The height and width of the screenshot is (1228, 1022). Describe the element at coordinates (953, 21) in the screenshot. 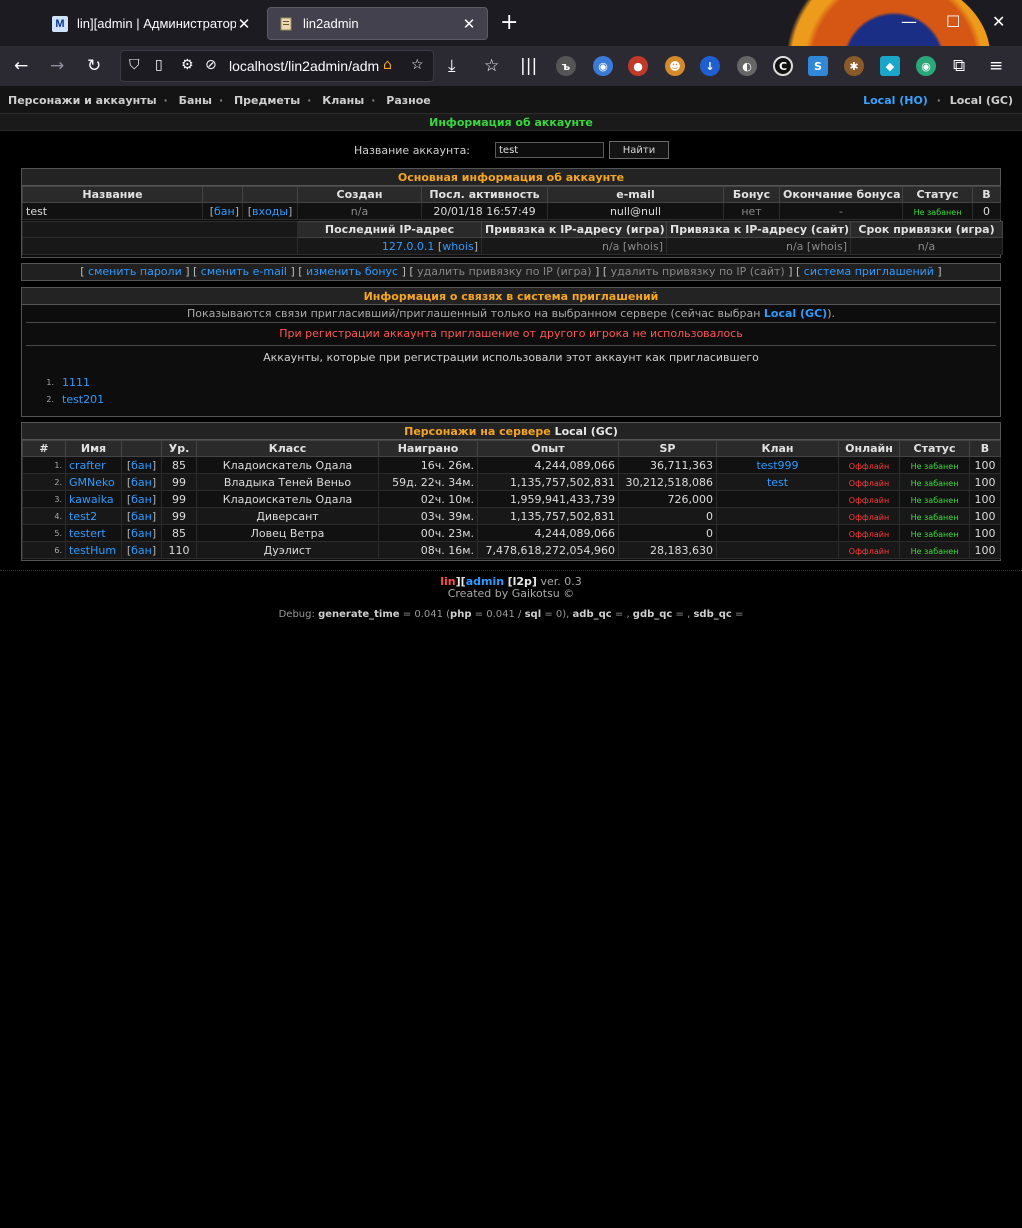

I see `maximize-icon: ☐` at that location.